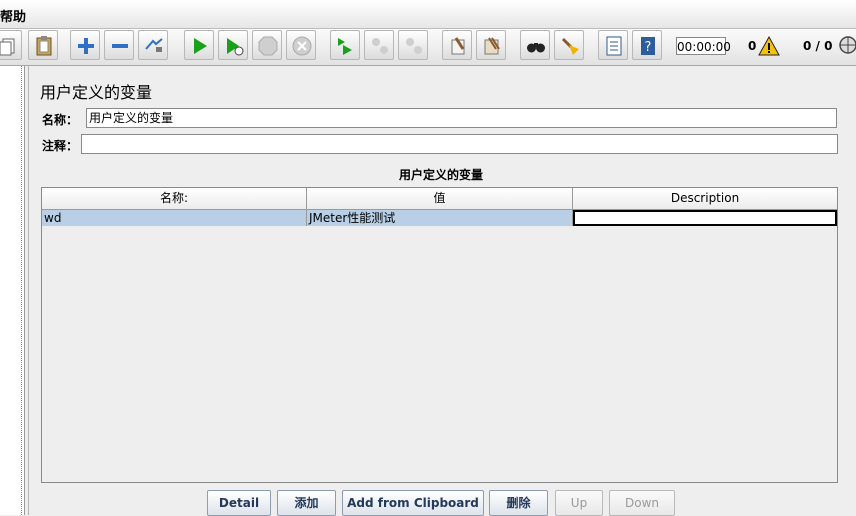 The height and width of the screenshot is (516, 856). Describe the element at coordinates (428, 14) in the screenshot. I see `menu-bar: 帮助` at that location.